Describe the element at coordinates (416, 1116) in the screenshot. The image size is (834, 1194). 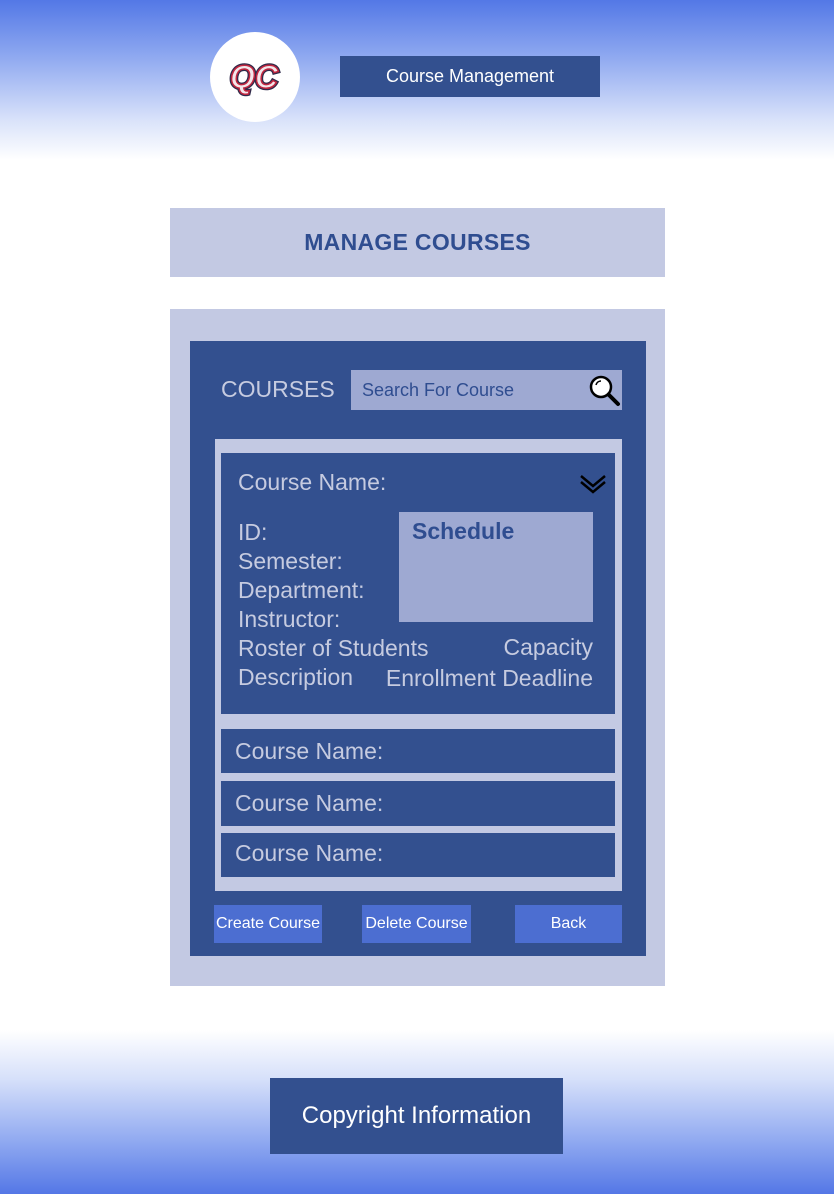
I see `copyright-info: Copyright Information` at that location.